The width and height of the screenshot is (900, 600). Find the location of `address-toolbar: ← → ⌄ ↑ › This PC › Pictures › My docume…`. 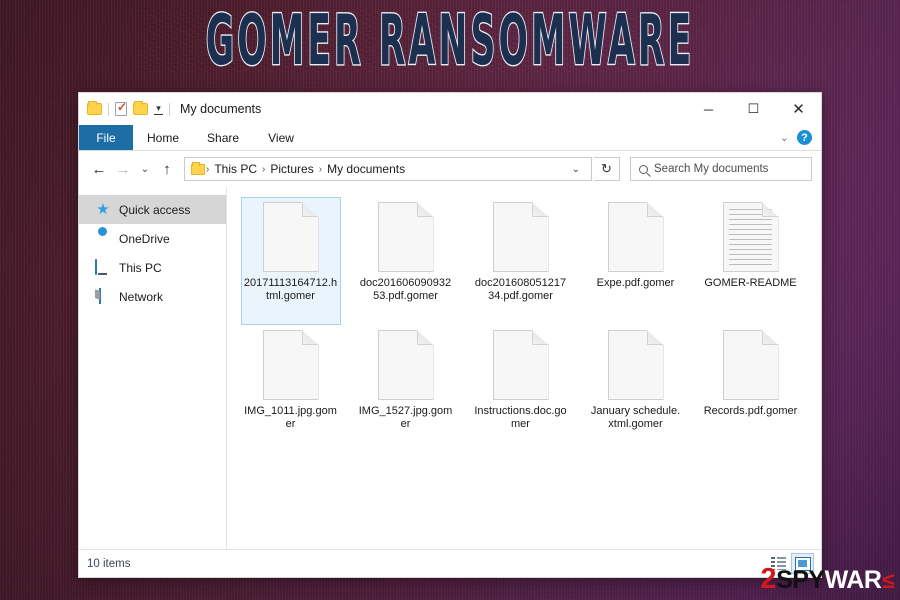

address-toolbar: ← → ⌄ ↑ › This PC › Pictures › My docume… is located at coordinates (450, 169).